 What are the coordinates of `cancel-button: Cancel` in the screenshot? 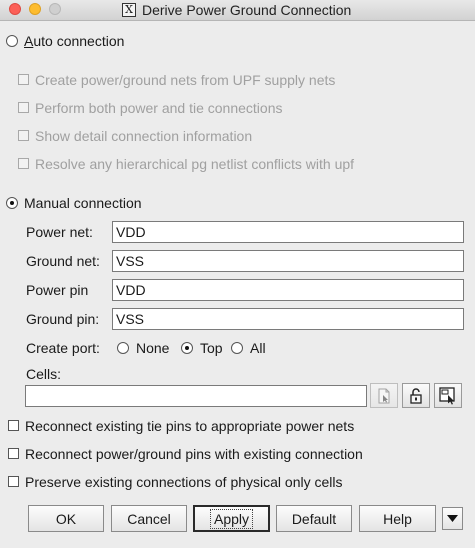 It's located at (149, 518).